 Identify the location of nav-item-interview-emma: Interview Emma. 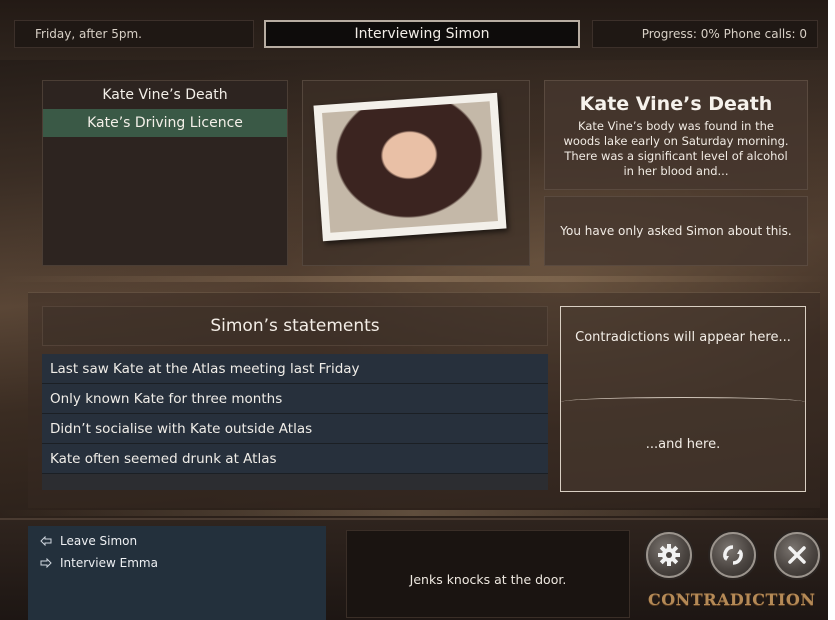
(177, 563).